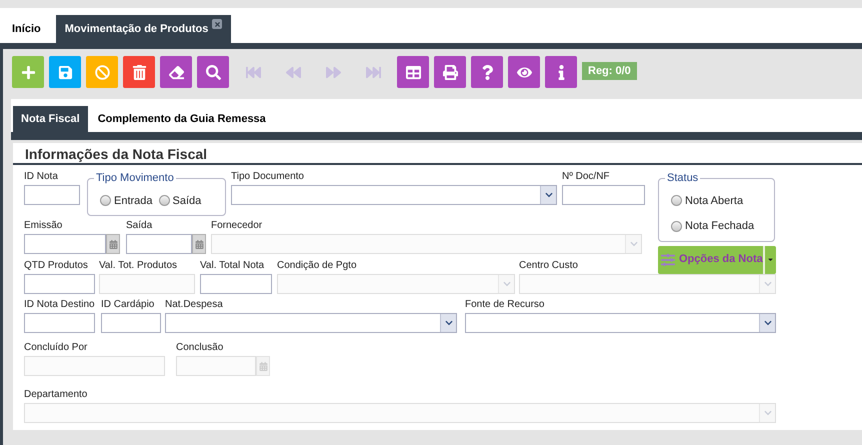  Describe the element at coordinates (127, 305) in the screenshot. I see `field-label: ID Cardápio` at that location.